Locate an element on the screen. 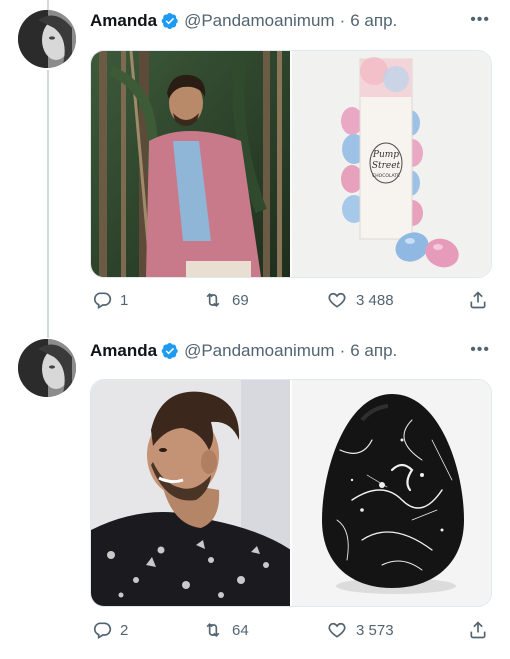 The width and height of the screenshot is (510, 659). reply-button: 1 is located at coordinates (110, 300).